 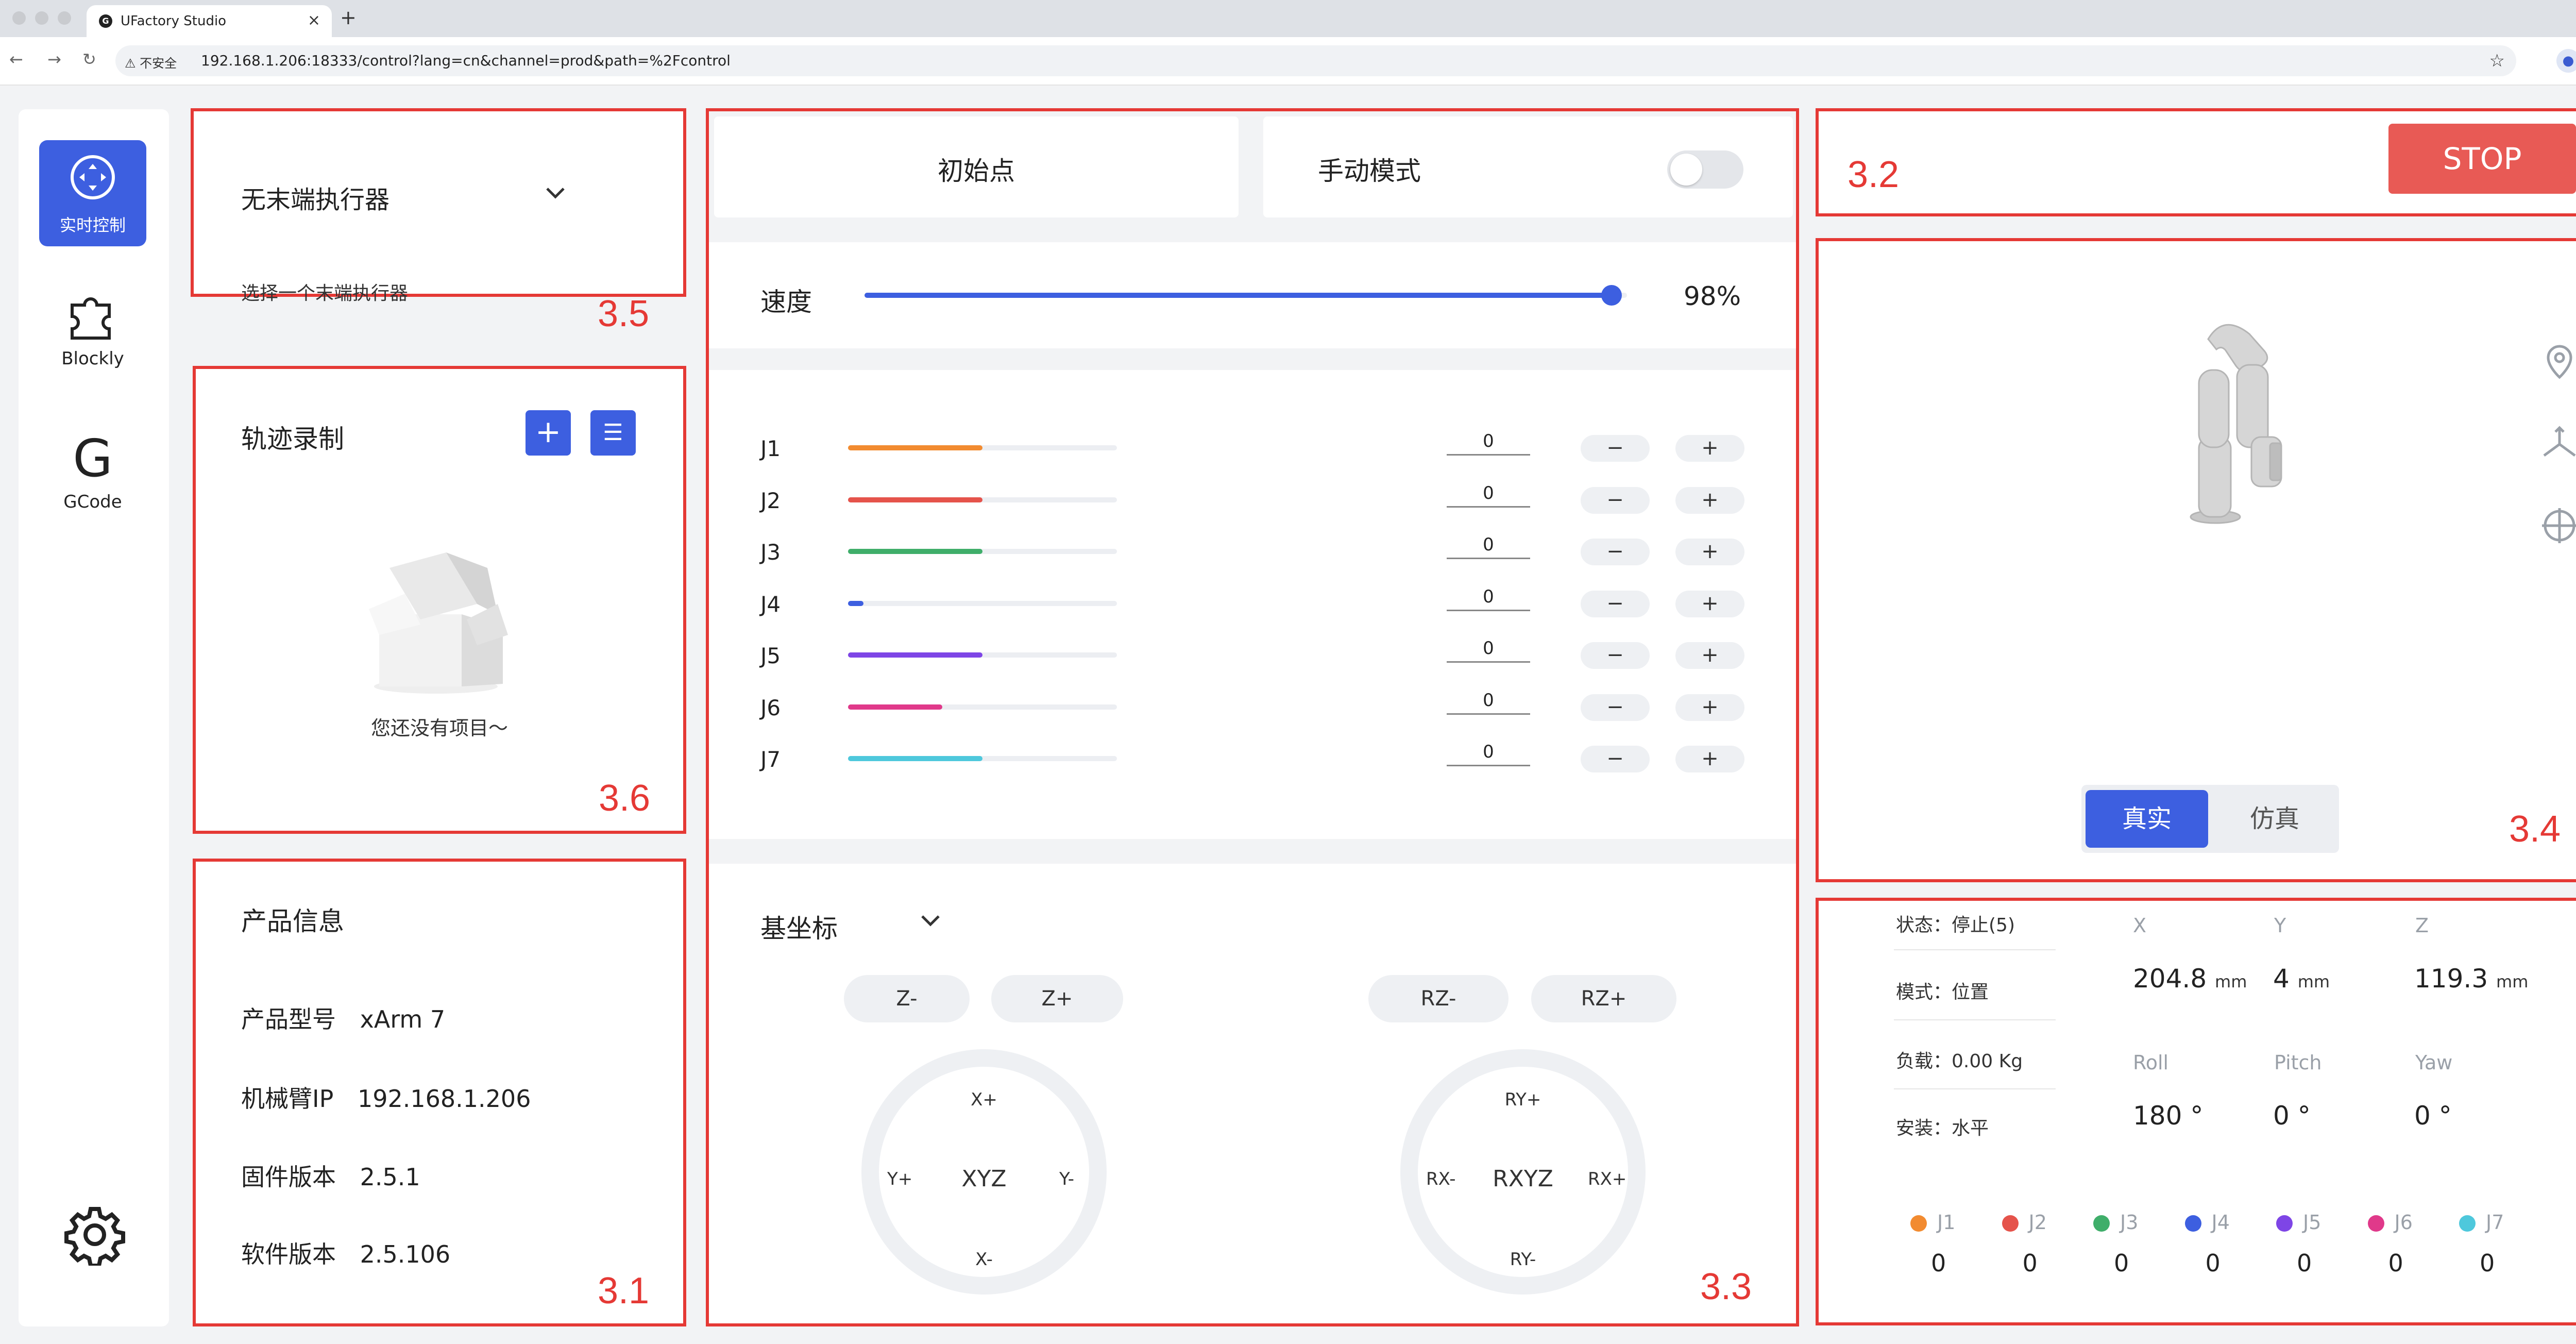 I want to click on x-minus-button: X-, so click(x=984, y=1259).